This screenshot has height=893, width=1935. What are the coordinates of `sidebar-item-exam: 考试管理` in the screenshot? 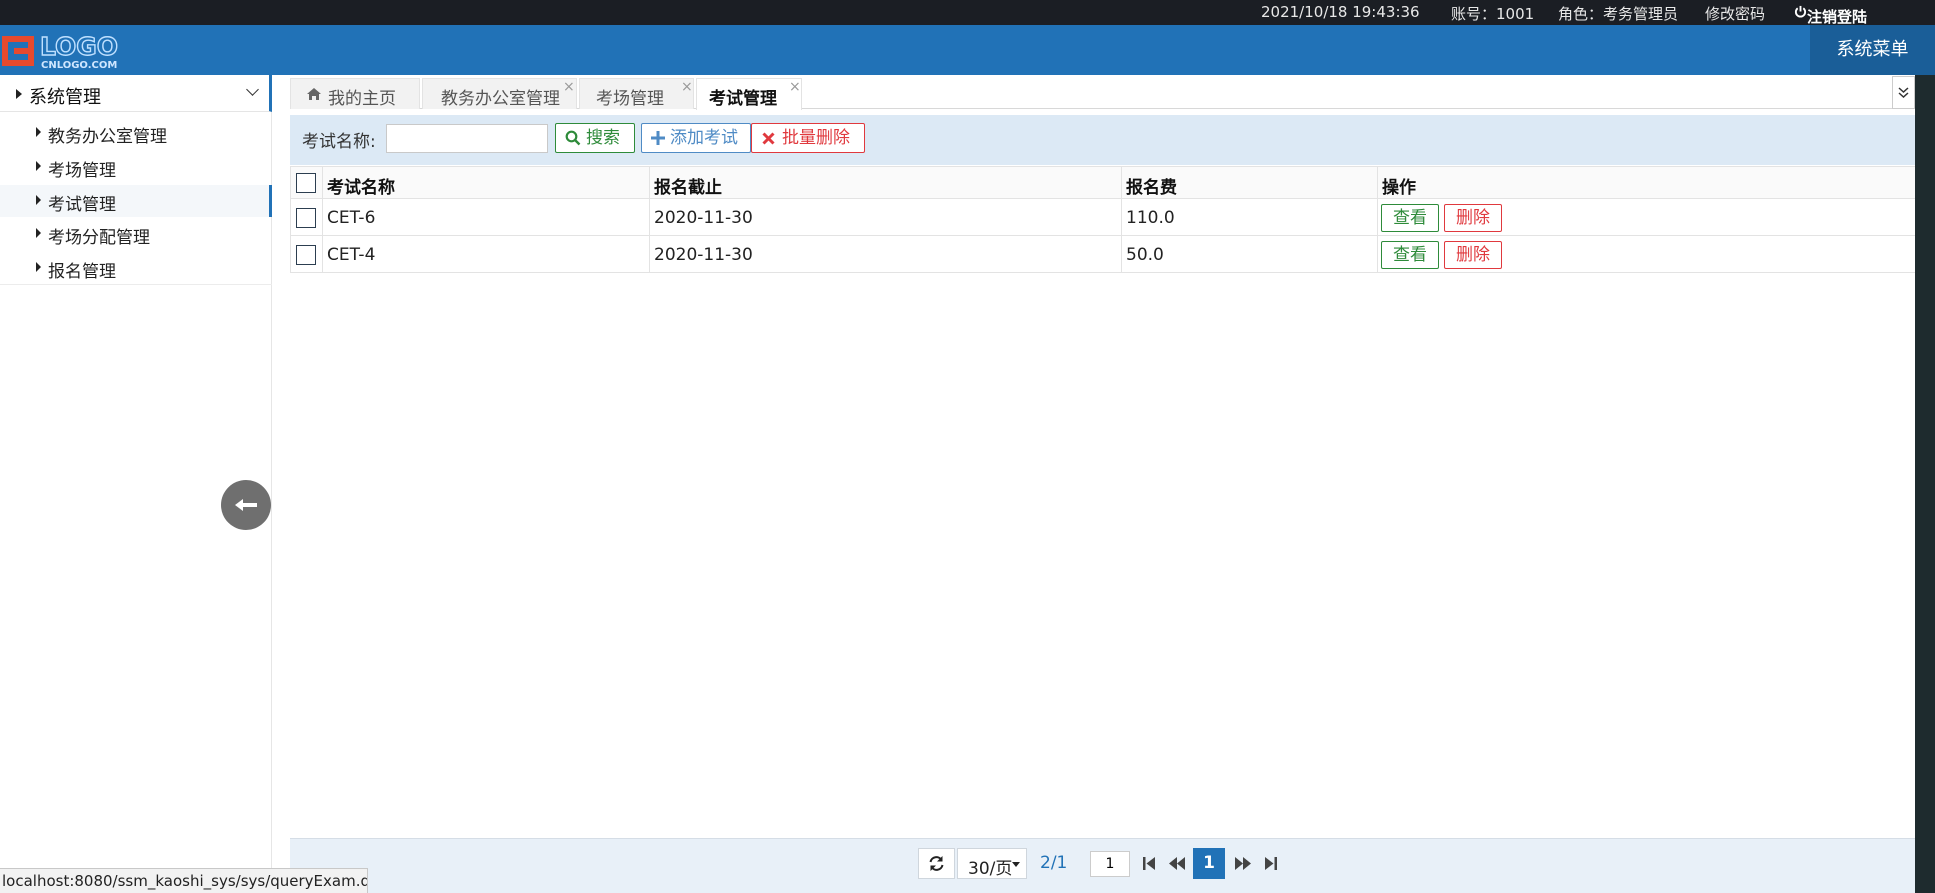 It's located at (136, 201).